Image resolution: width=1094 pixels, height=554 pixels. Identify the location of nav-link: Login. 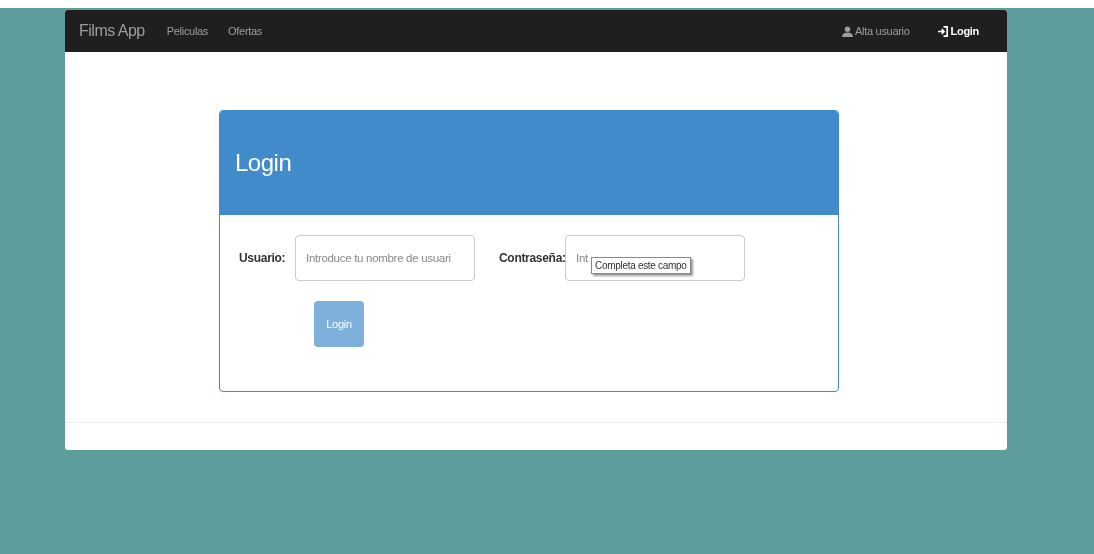
(958, 31).